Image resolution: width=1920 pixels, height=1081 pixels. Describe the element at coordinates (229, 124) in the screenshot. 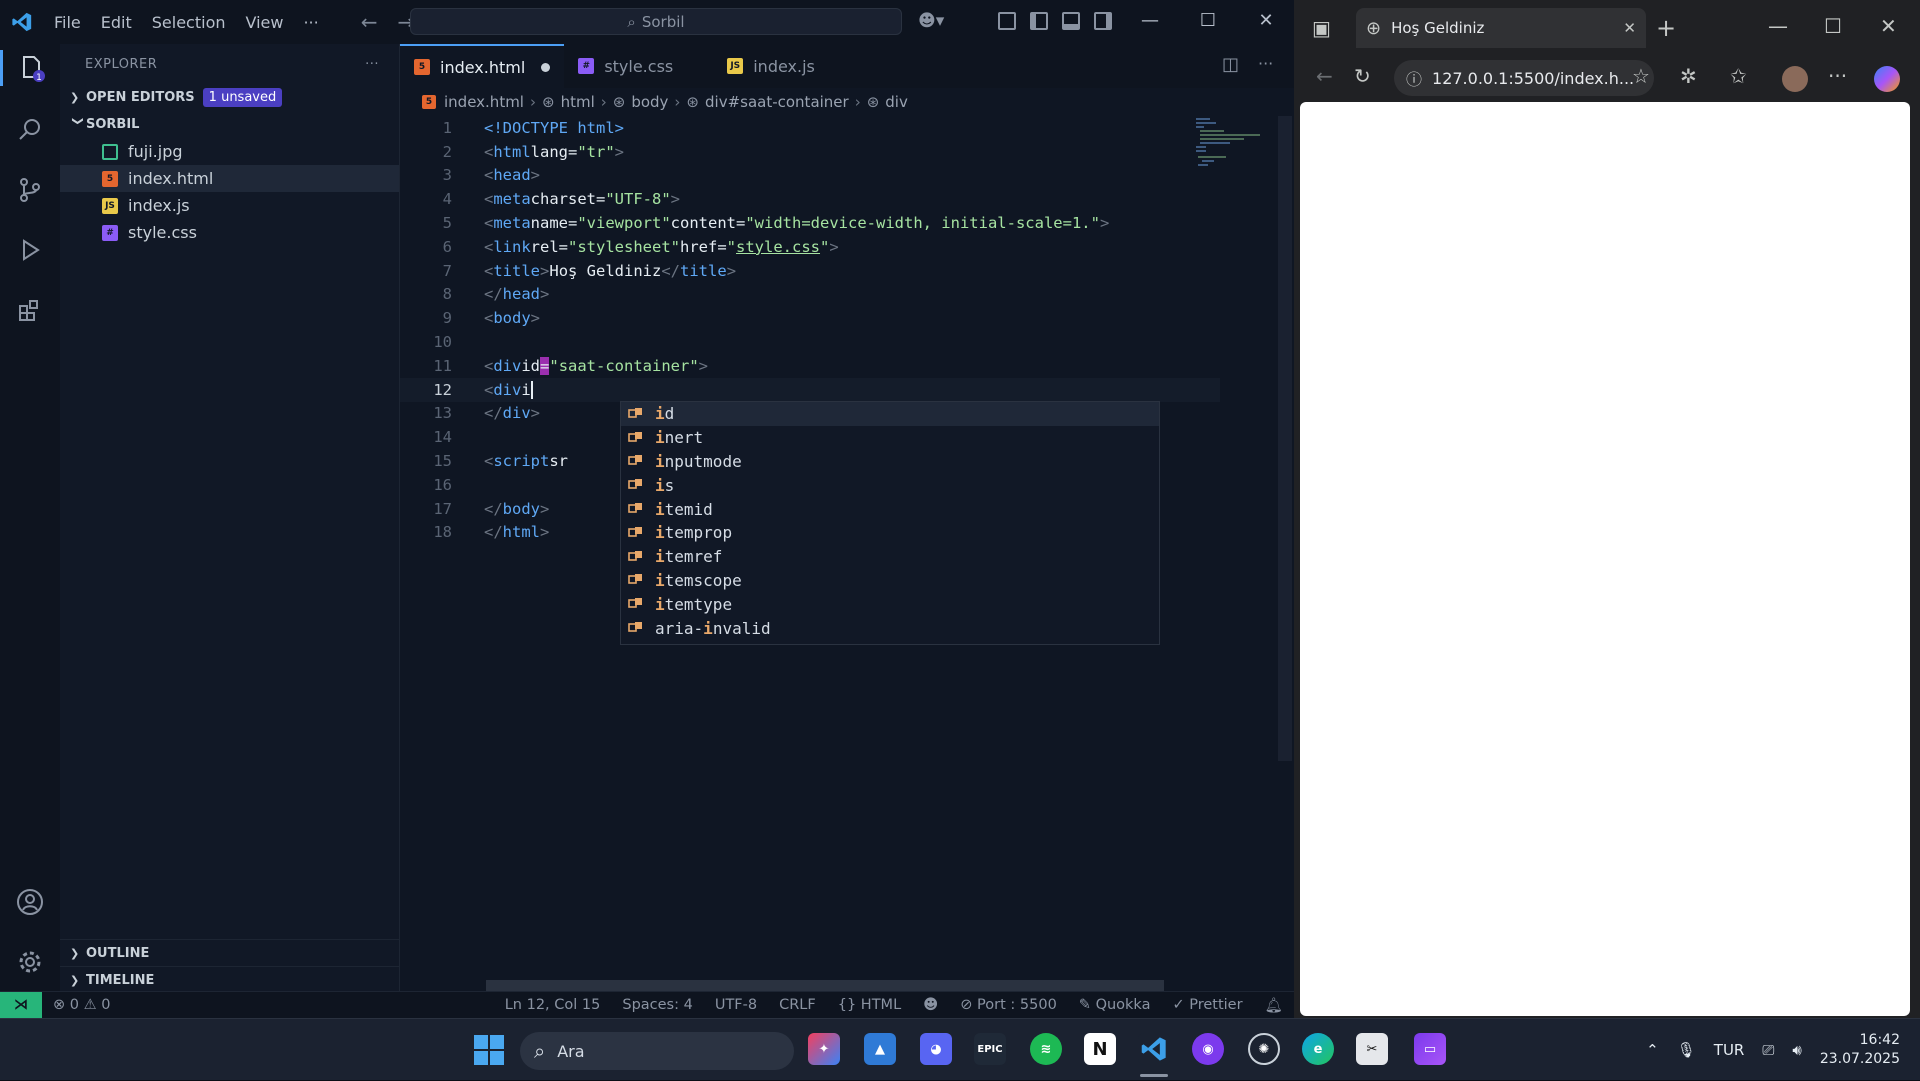

I see `project-folder-section: ❯ SORBIL` at that location.